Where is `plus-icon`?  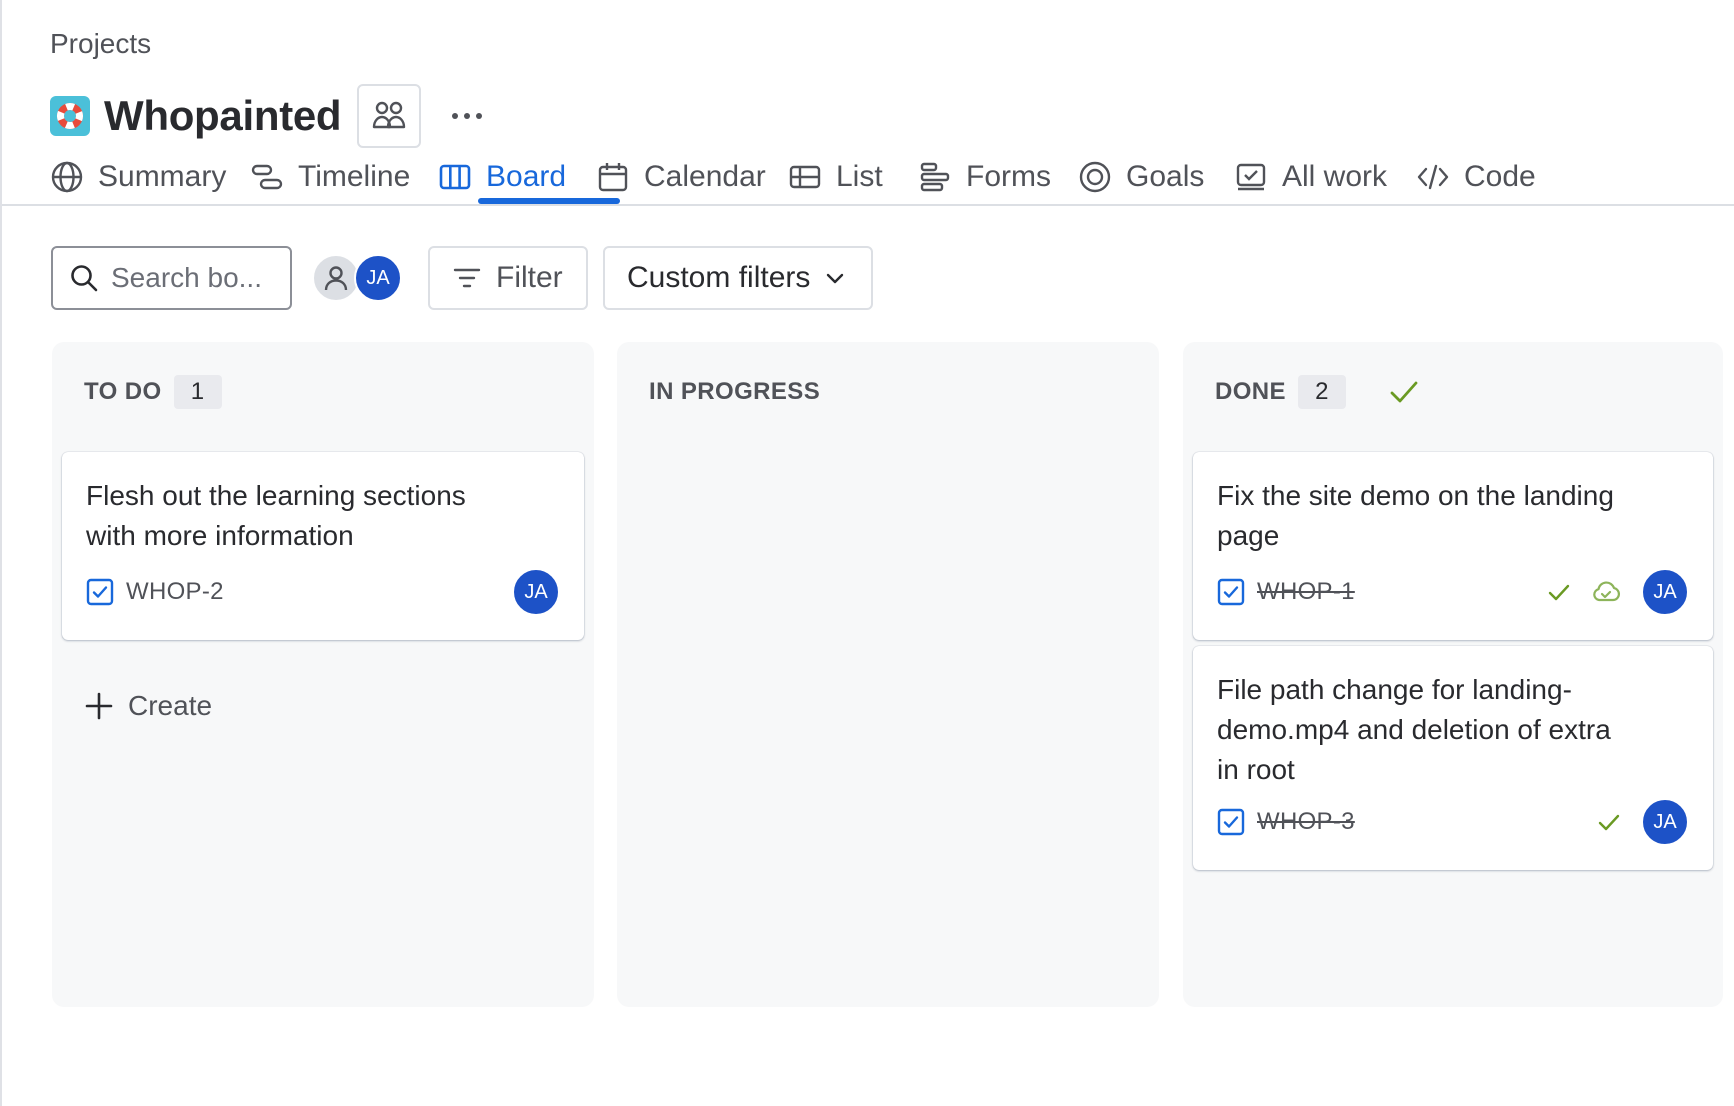
plus-icon is located at coordinates (99, 706).